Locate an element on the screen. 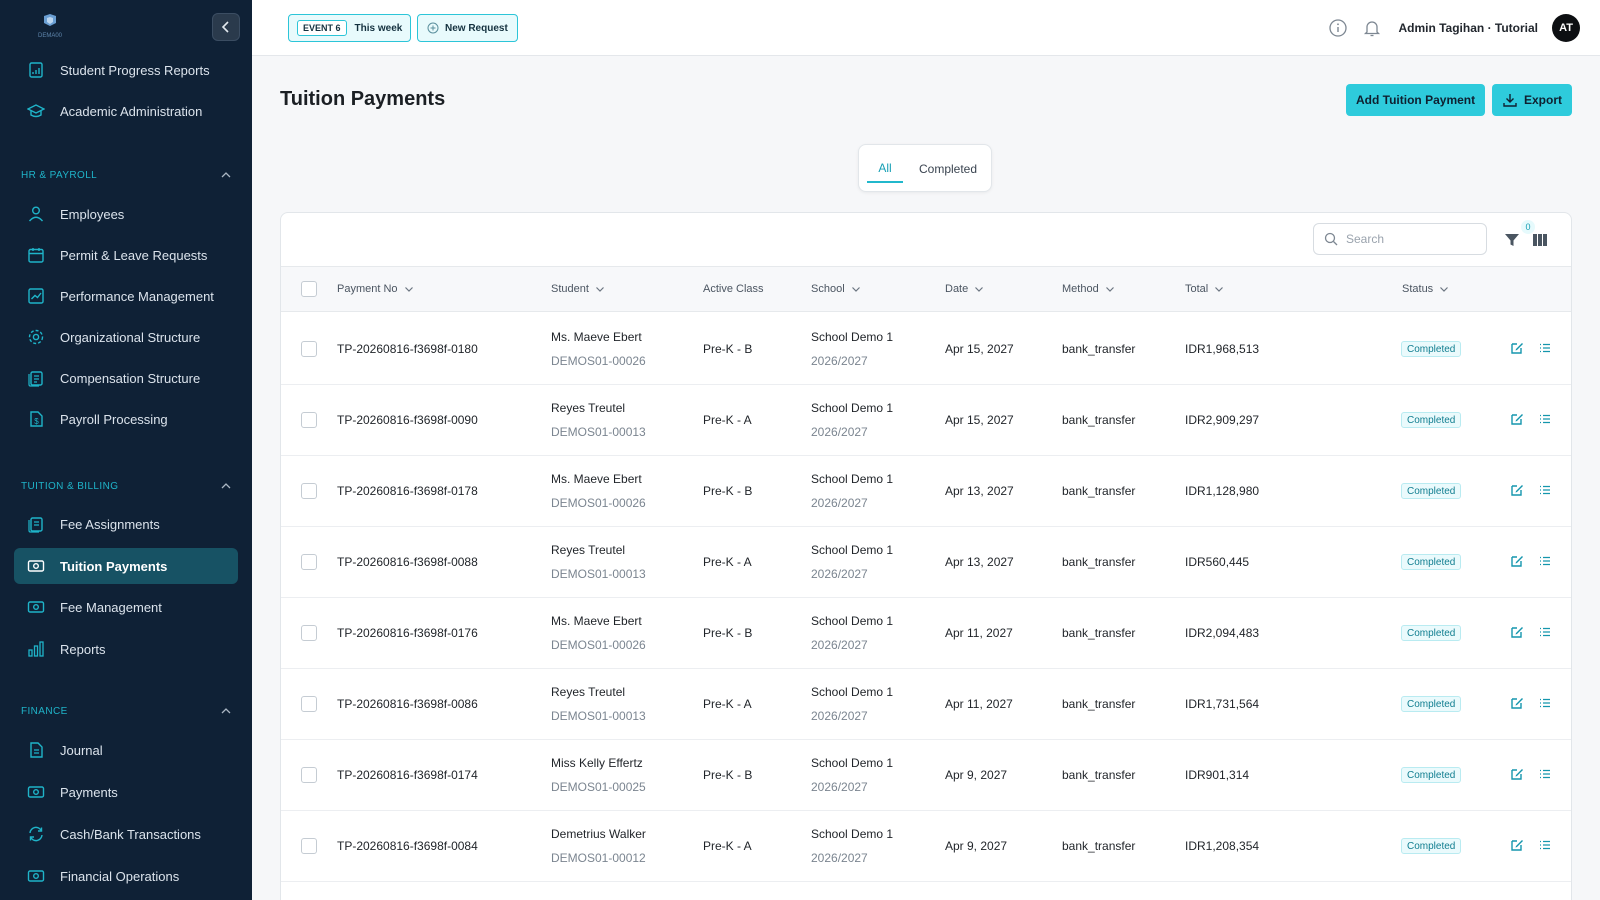 The image size is (1600, 900). sidebar-item-compensation-structure: Compensation Structure is located at coordinates (126, 378).